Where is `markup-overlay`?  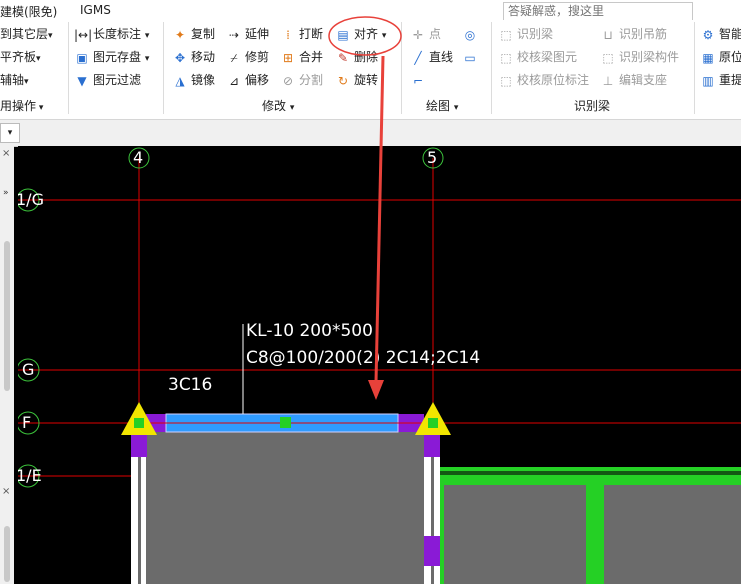 markup-overlay is located at coordinates (365, 208).